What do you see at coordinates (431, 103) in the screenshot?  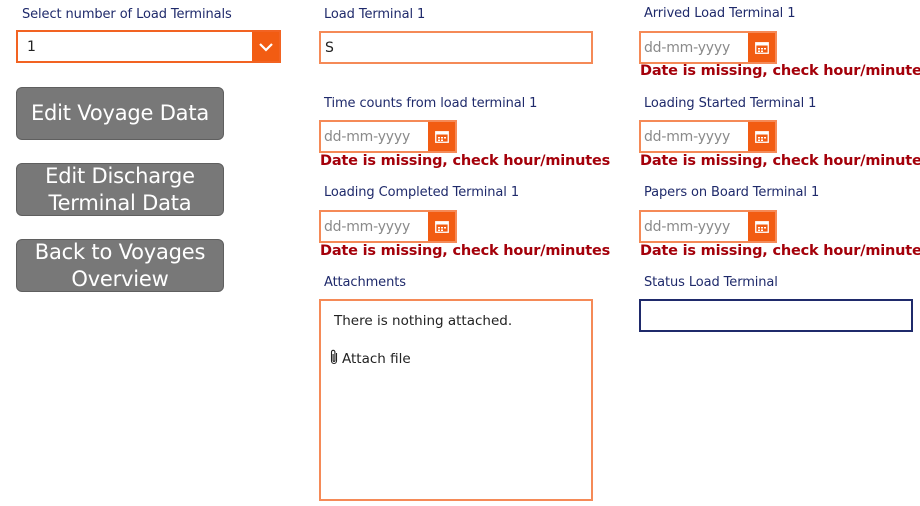 I see `time-counts-label: Time counts from load terminal 1` at bounding box center [431, 103].